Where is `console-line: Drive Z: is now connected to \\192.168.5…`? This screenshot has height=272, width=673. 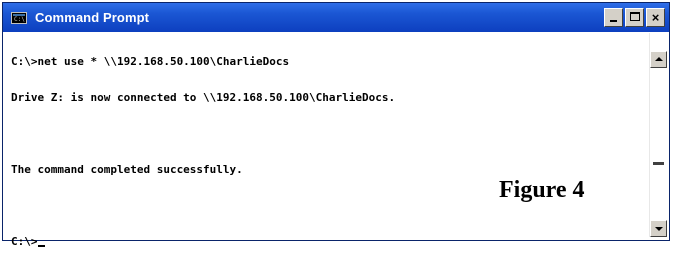 console-line: Drive Z: is now connected to \\192.168.5… is located at coordinates (203, 97).